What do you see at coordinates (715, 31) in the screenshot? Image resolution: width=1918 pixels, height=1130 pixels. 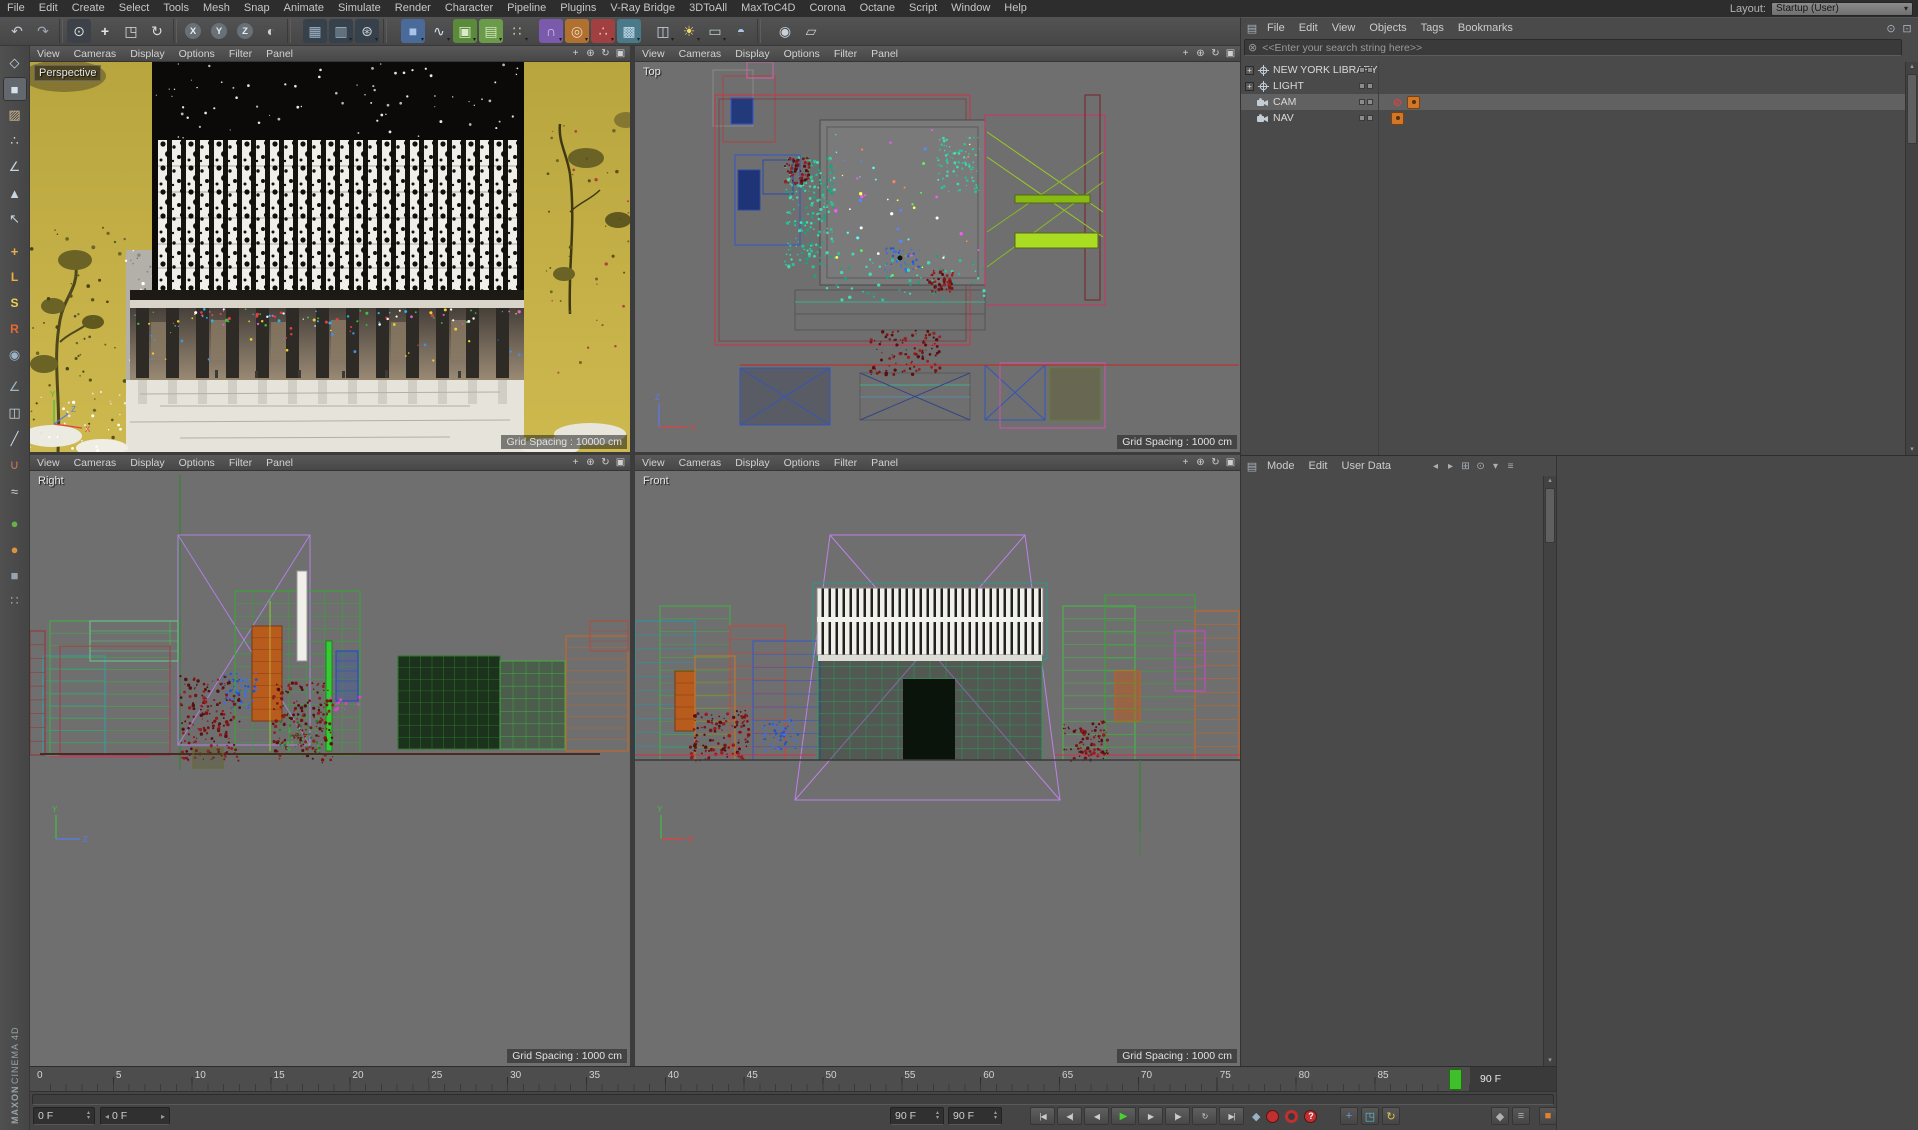 I see `add-floor-icon: ▭ ▾` at bounding box center [715, 31].